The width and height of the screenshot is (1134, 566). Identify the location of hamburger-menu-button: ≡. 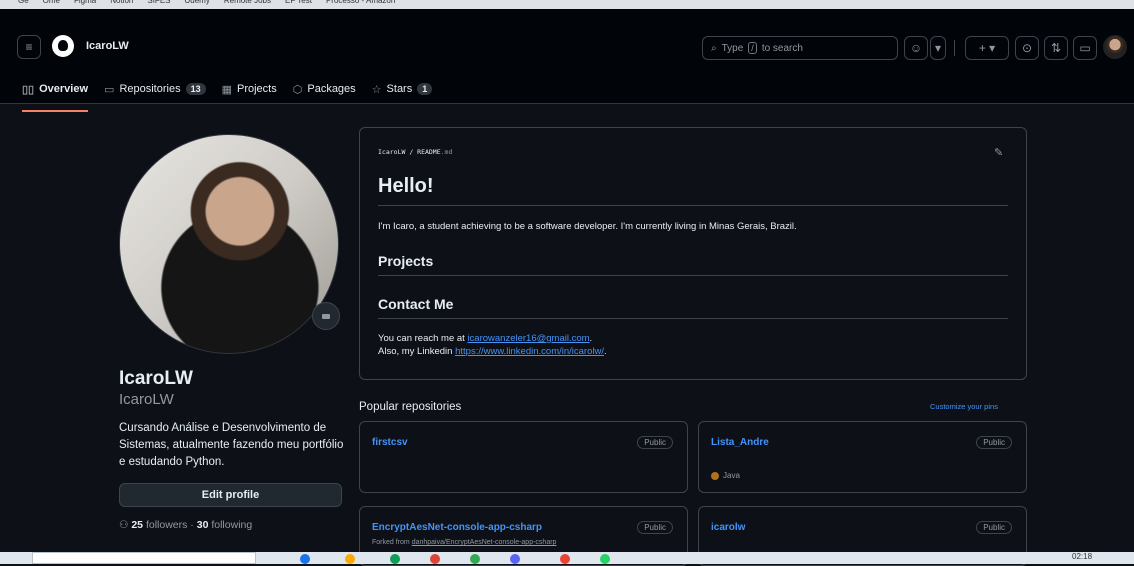
(29, 47).